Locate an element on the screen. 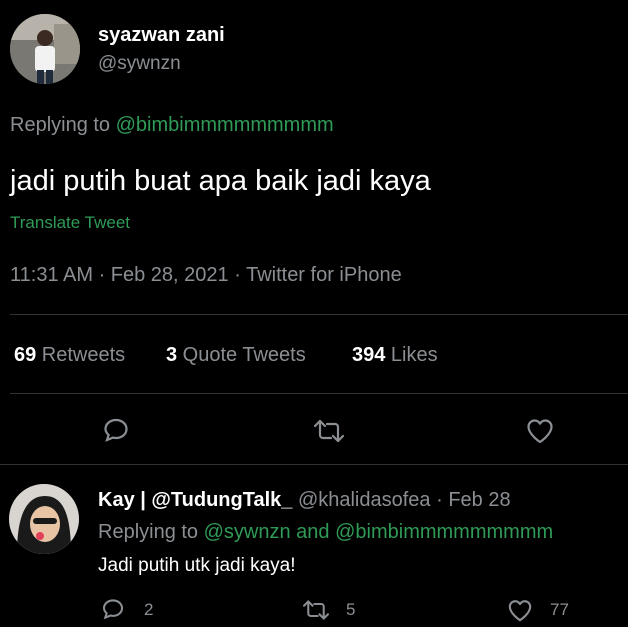 The image size is (628, 627). like-icon is located at coordinates (540, 431).